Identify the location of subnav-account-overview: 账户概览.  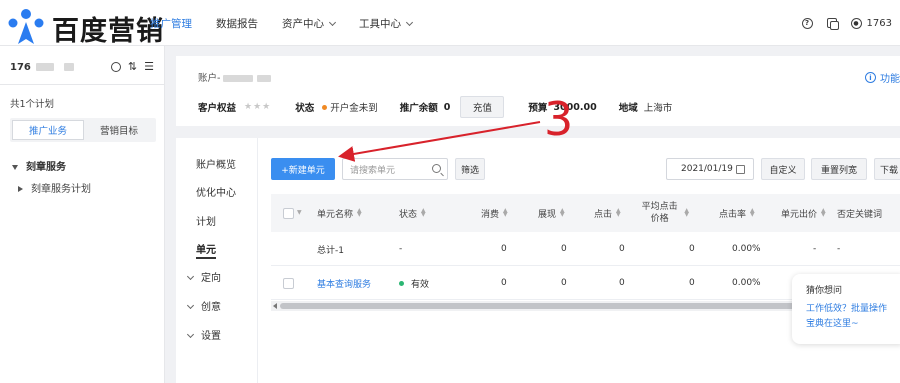
(216, 163).